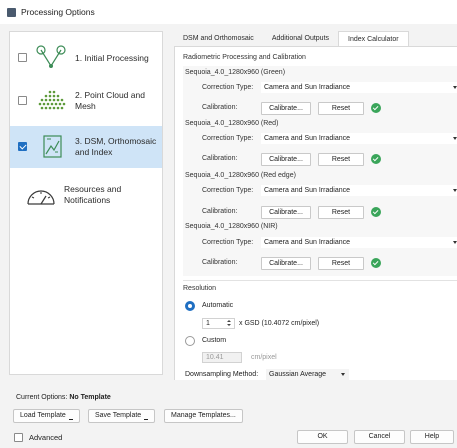  I want to click on save-template-button: Save Template, so click(122, 416).